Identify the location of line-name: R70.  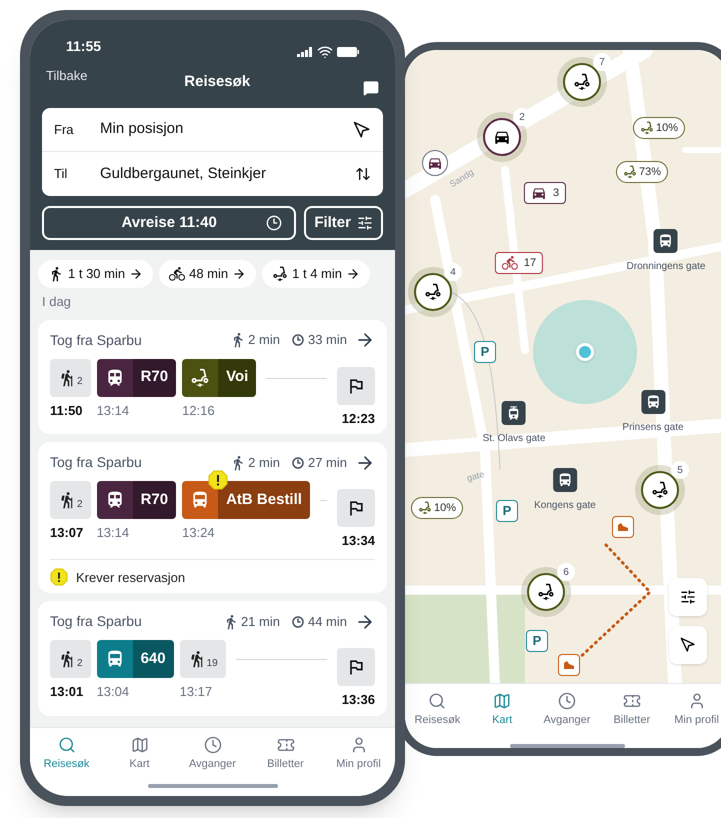
(154, 377).